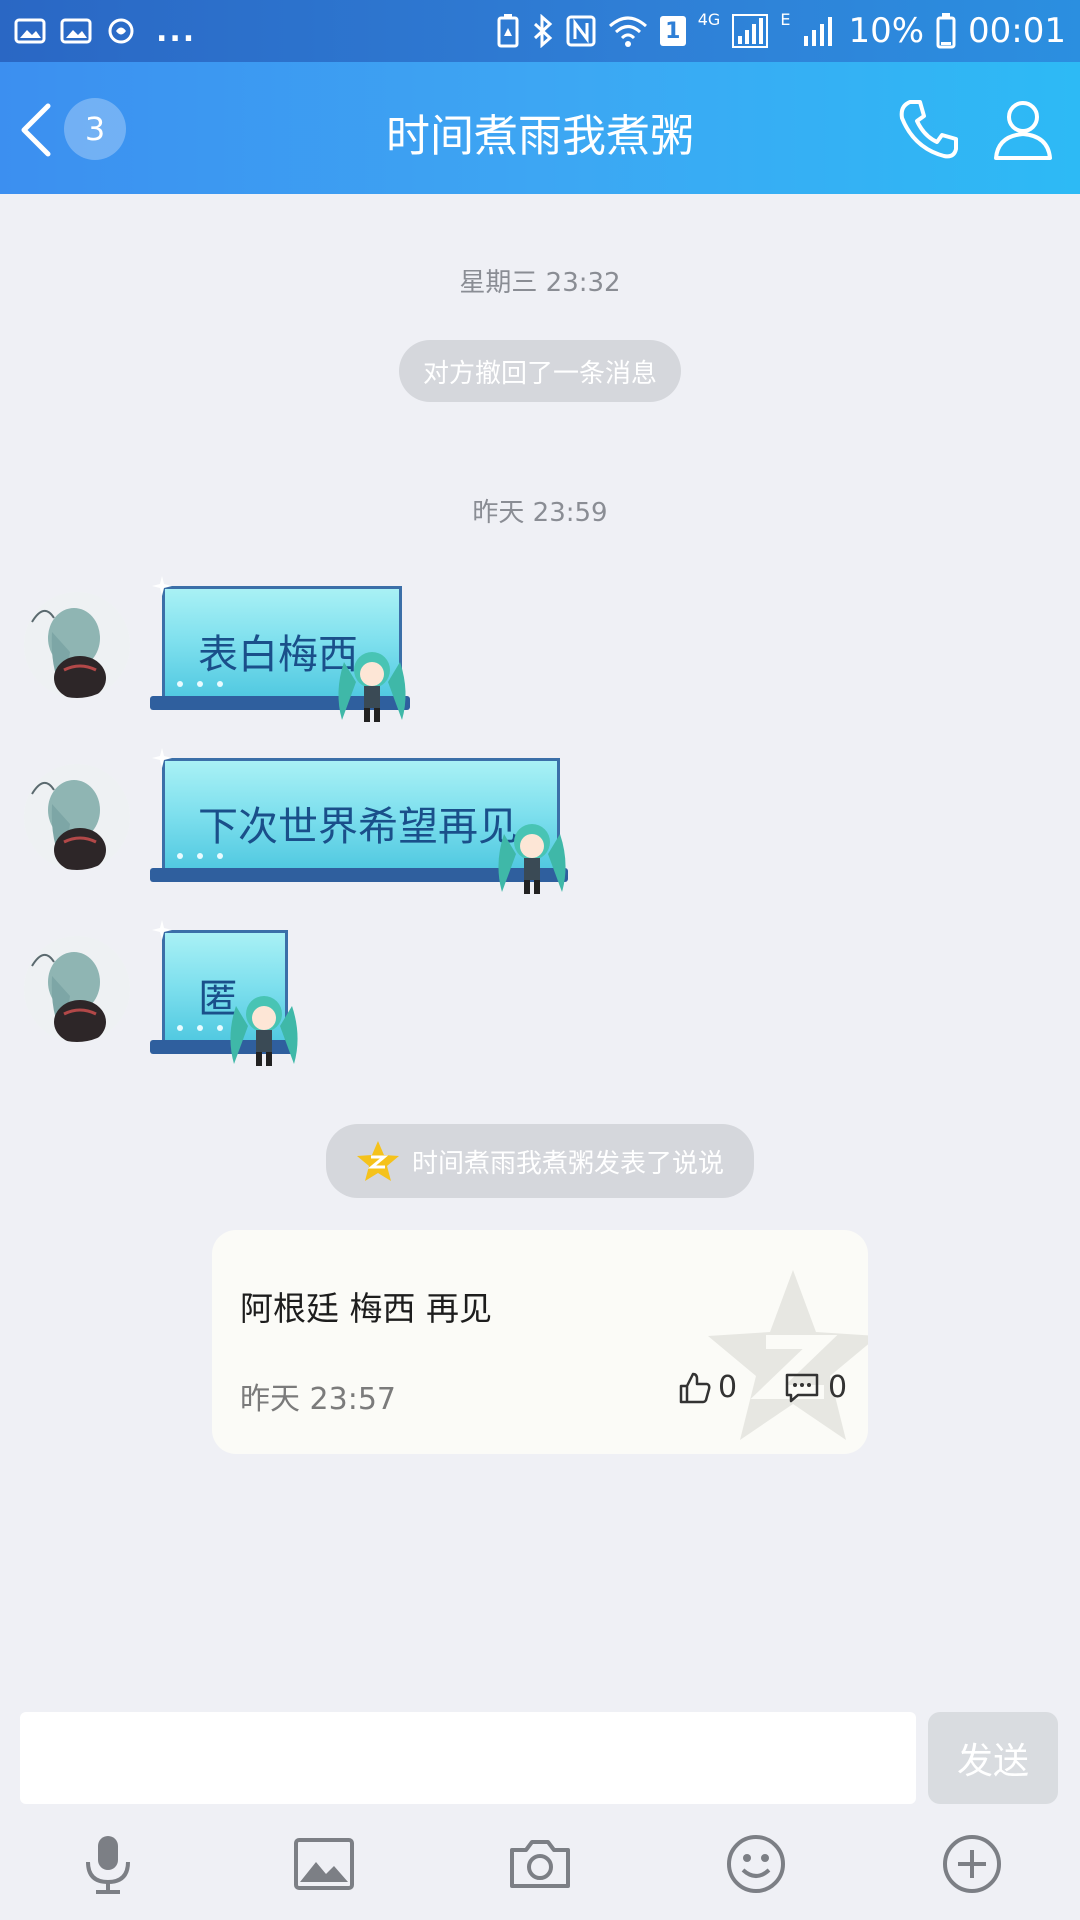 The image size is (1080, 1920). I want to click on status-bar: ... 1 4G E 10% 00:01, so click(540, 31).